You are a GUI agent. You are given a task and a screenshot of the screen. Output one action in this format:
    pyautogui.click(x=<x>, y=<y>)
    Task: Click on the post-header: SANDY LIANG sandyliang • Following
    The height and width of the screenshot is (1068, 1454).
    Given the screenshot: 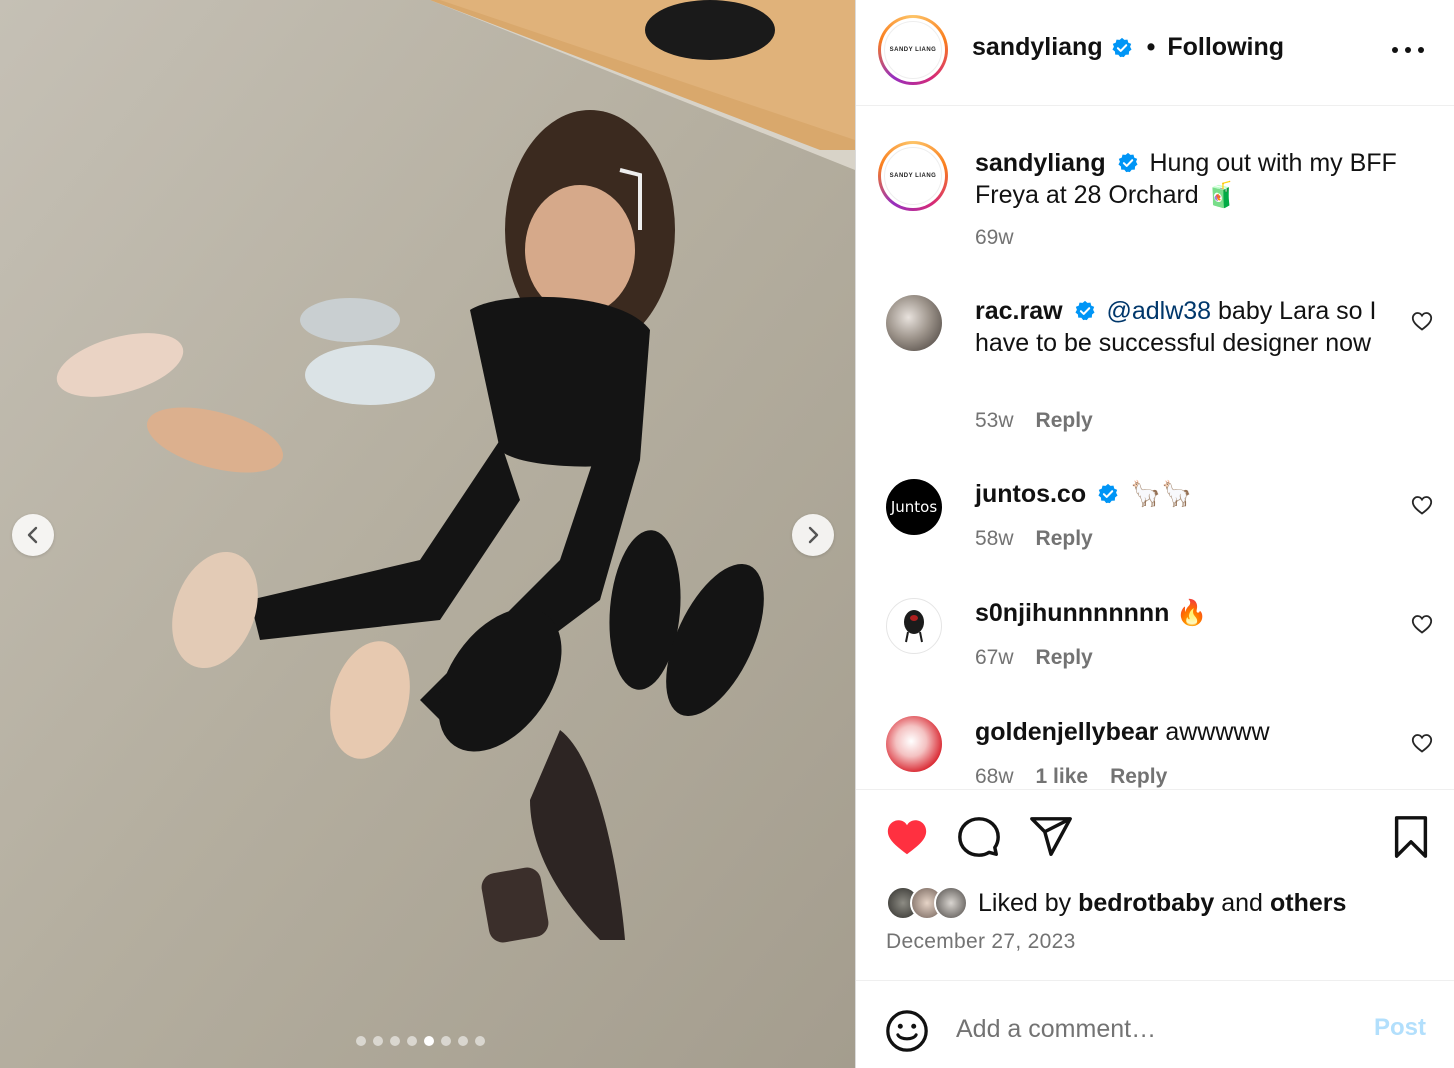 What is the action you would take?
    pyautogui.click(x=1155, y=53)
    